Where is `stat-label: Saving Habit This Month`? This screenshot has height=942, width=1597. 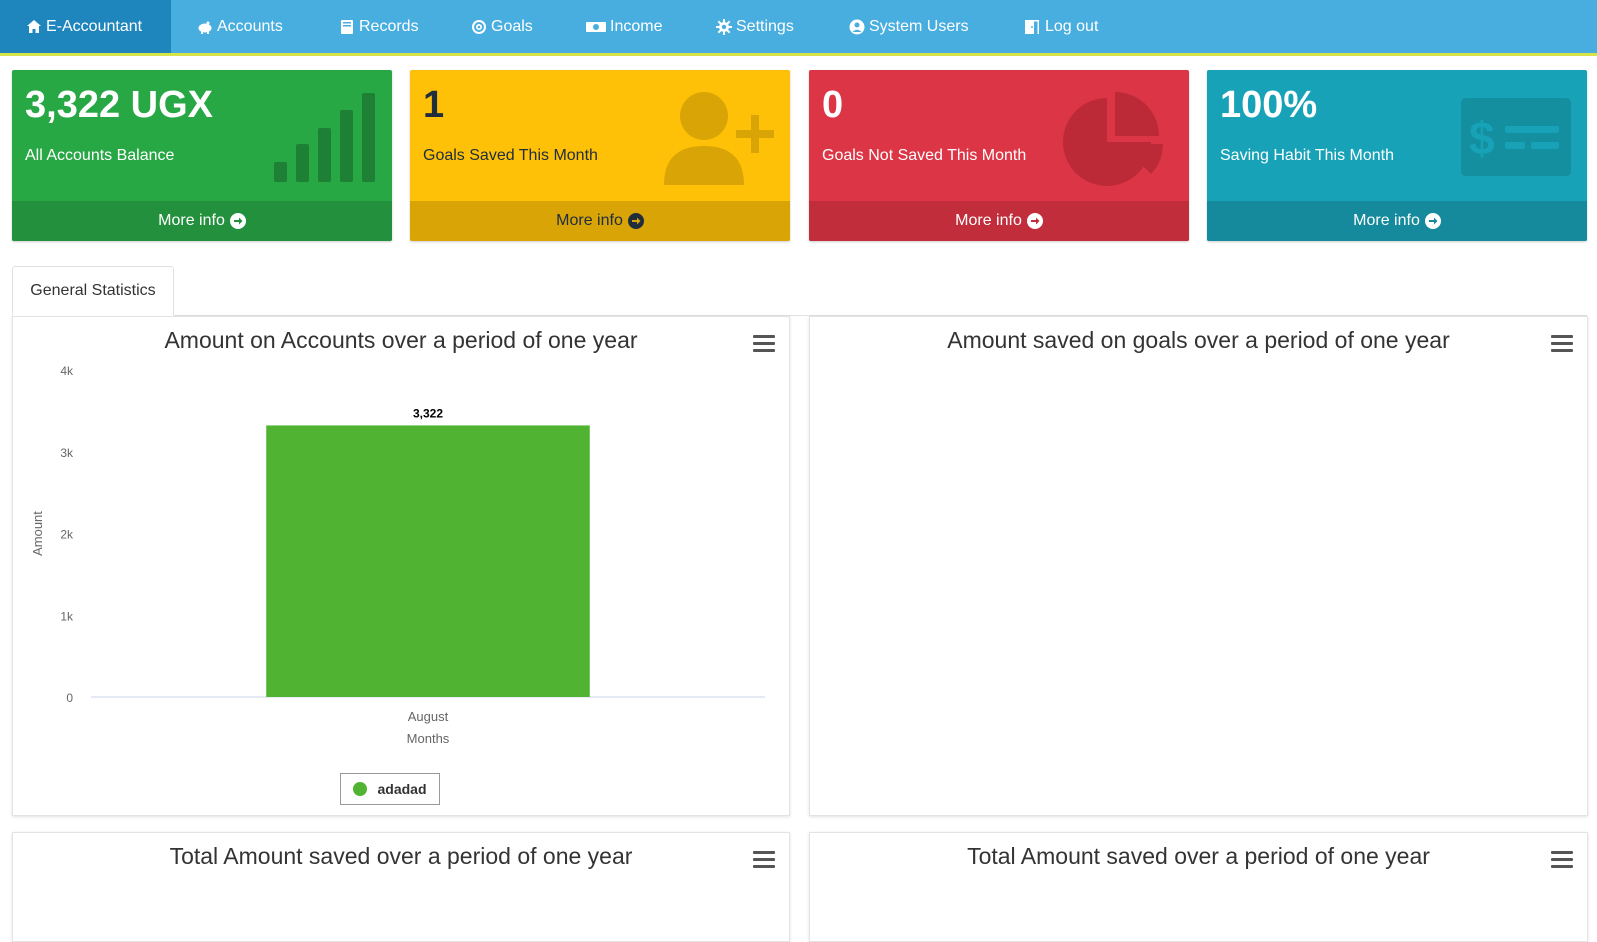
stat-label: Saving Habit This Month is located at coordinates (1307, 155).